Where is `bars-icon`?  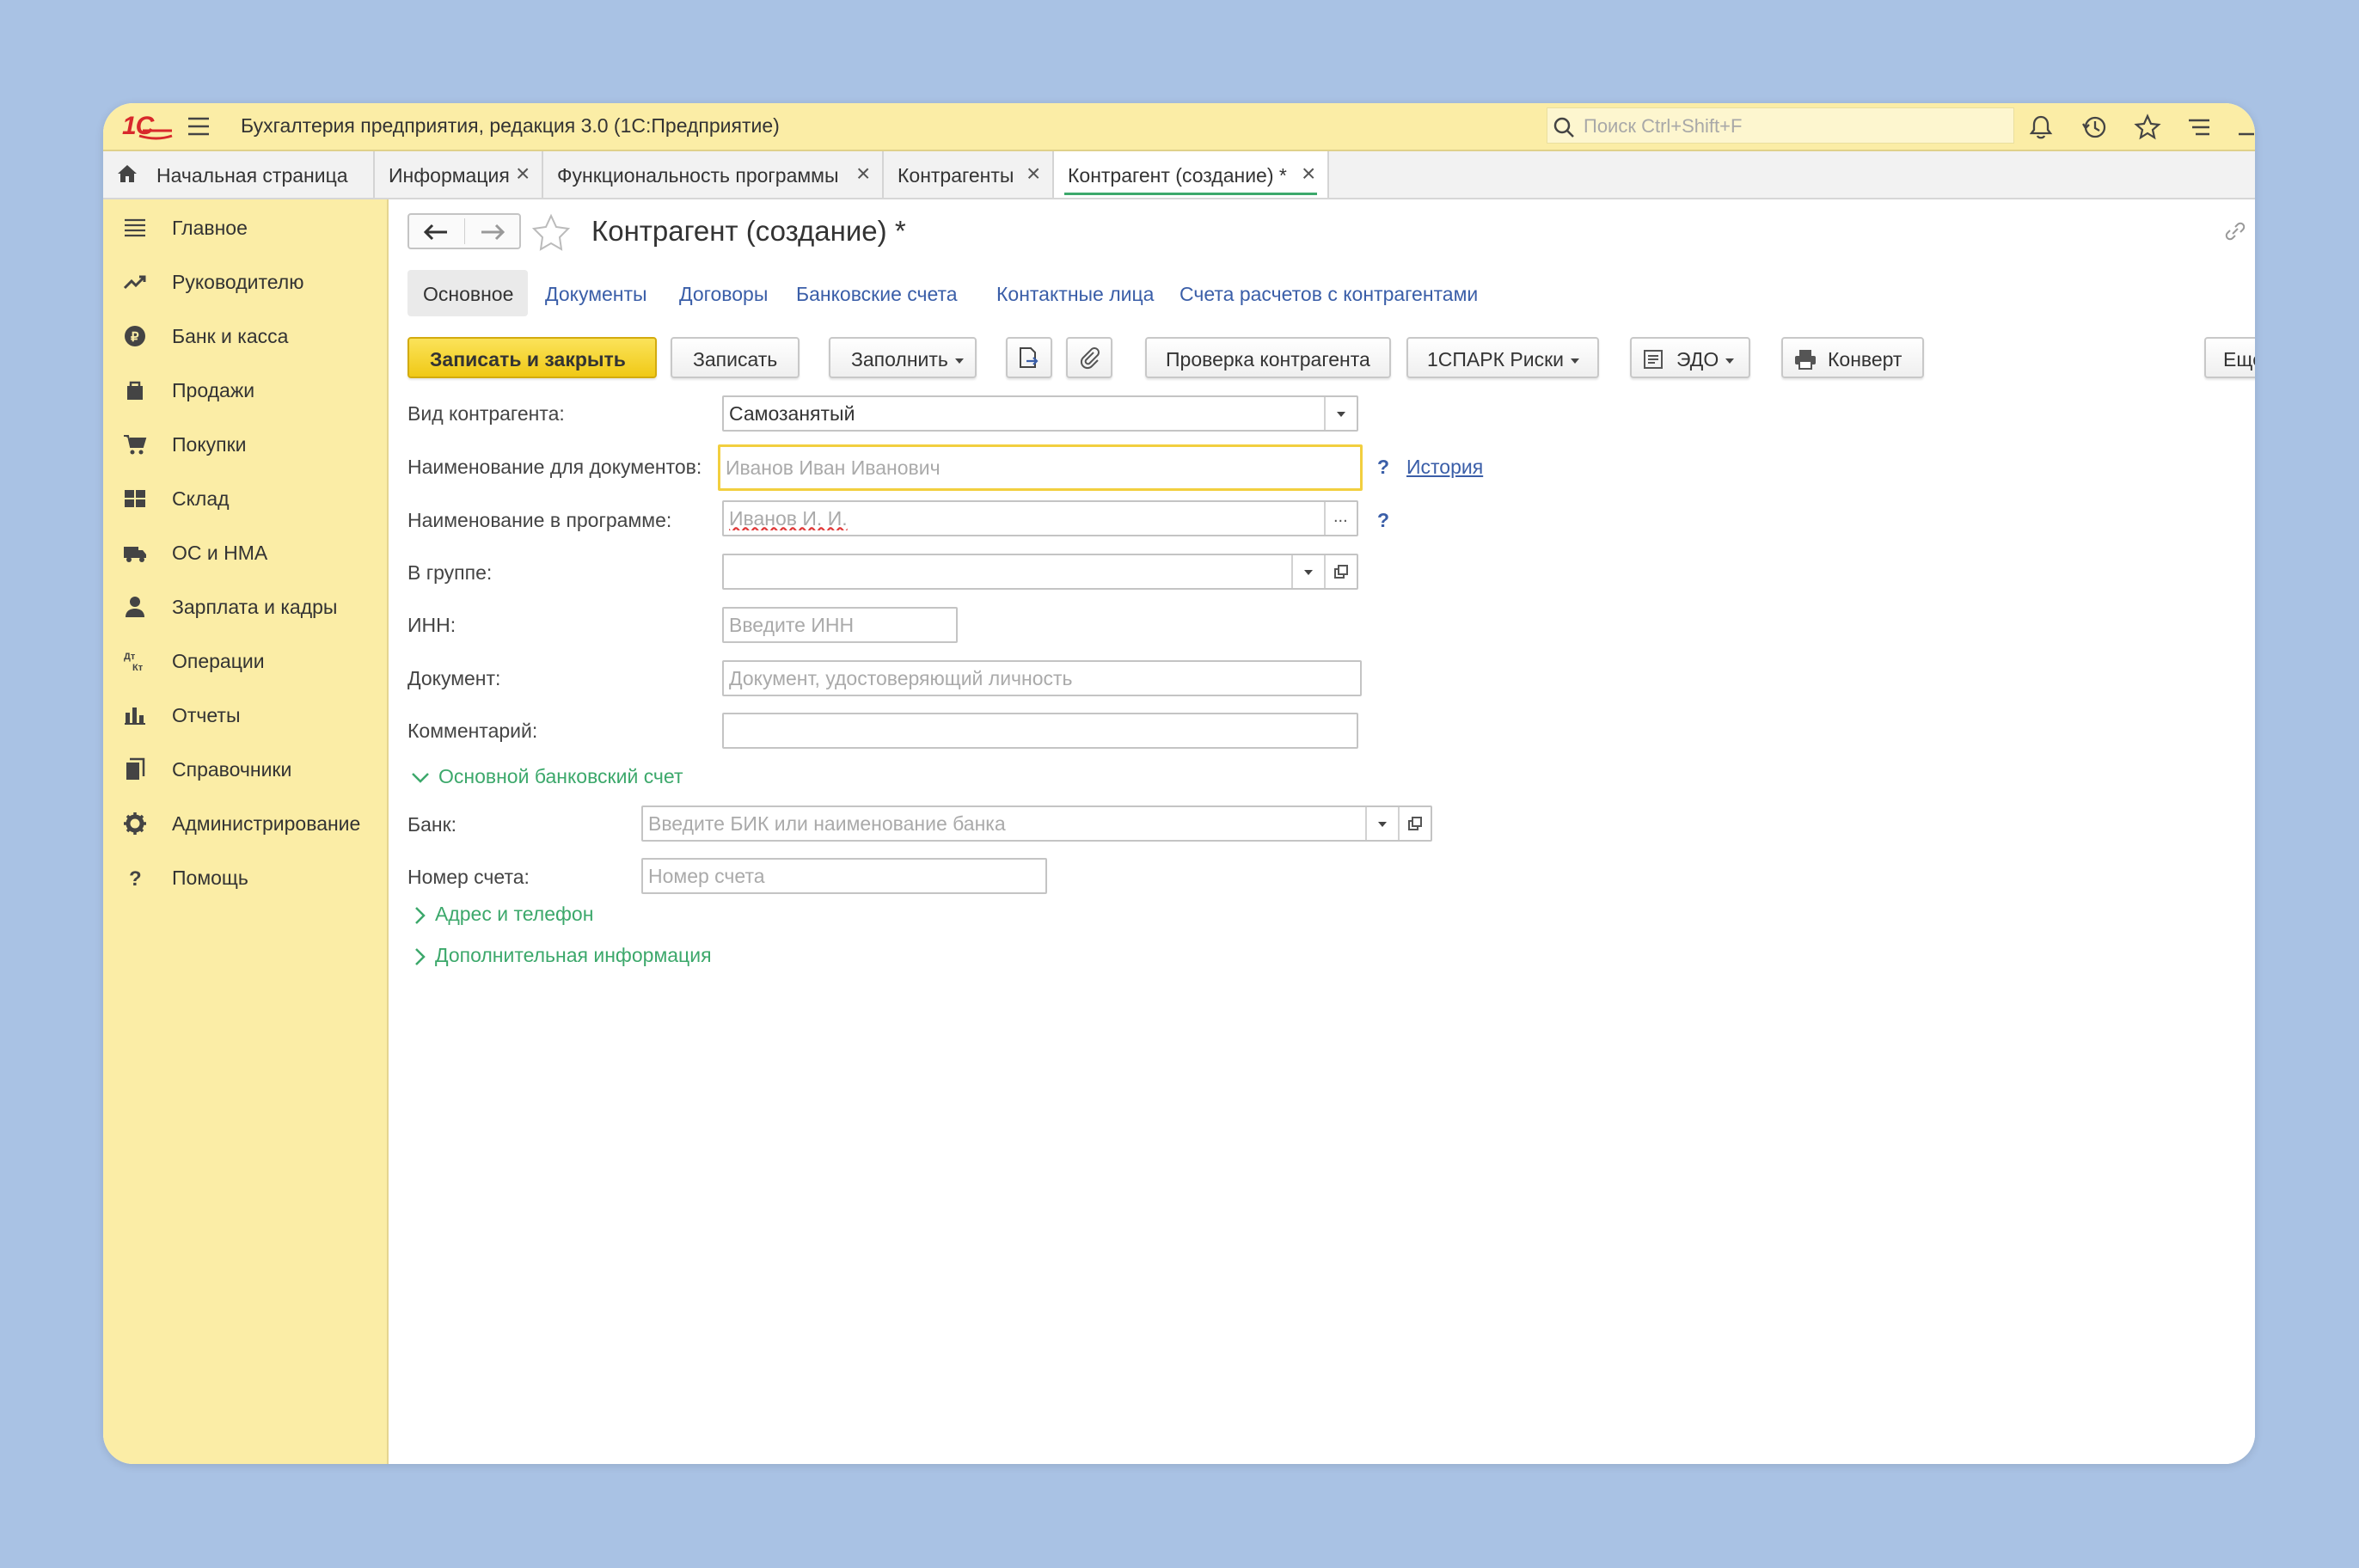
bars-icon is located at coordinates (135, 716).